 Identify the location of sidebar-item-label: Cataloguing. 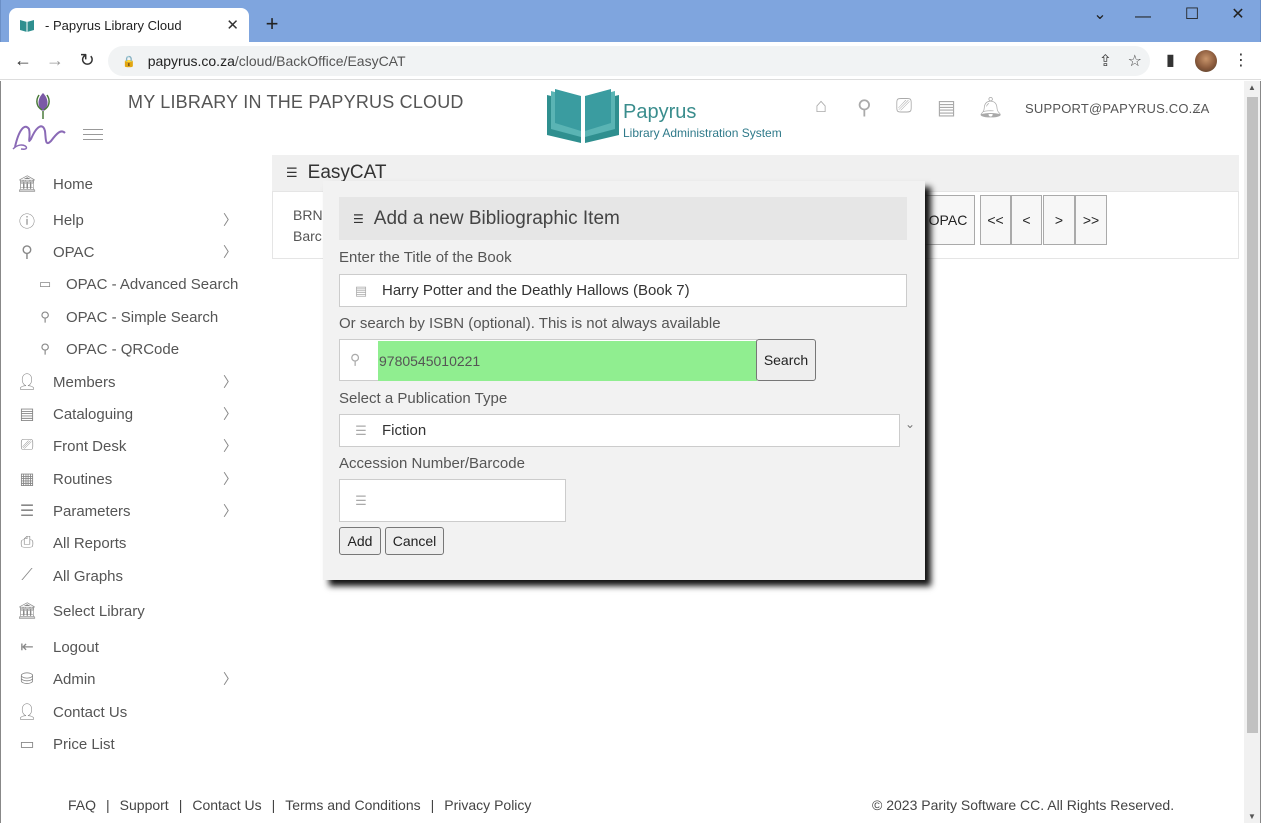
(93, 414).